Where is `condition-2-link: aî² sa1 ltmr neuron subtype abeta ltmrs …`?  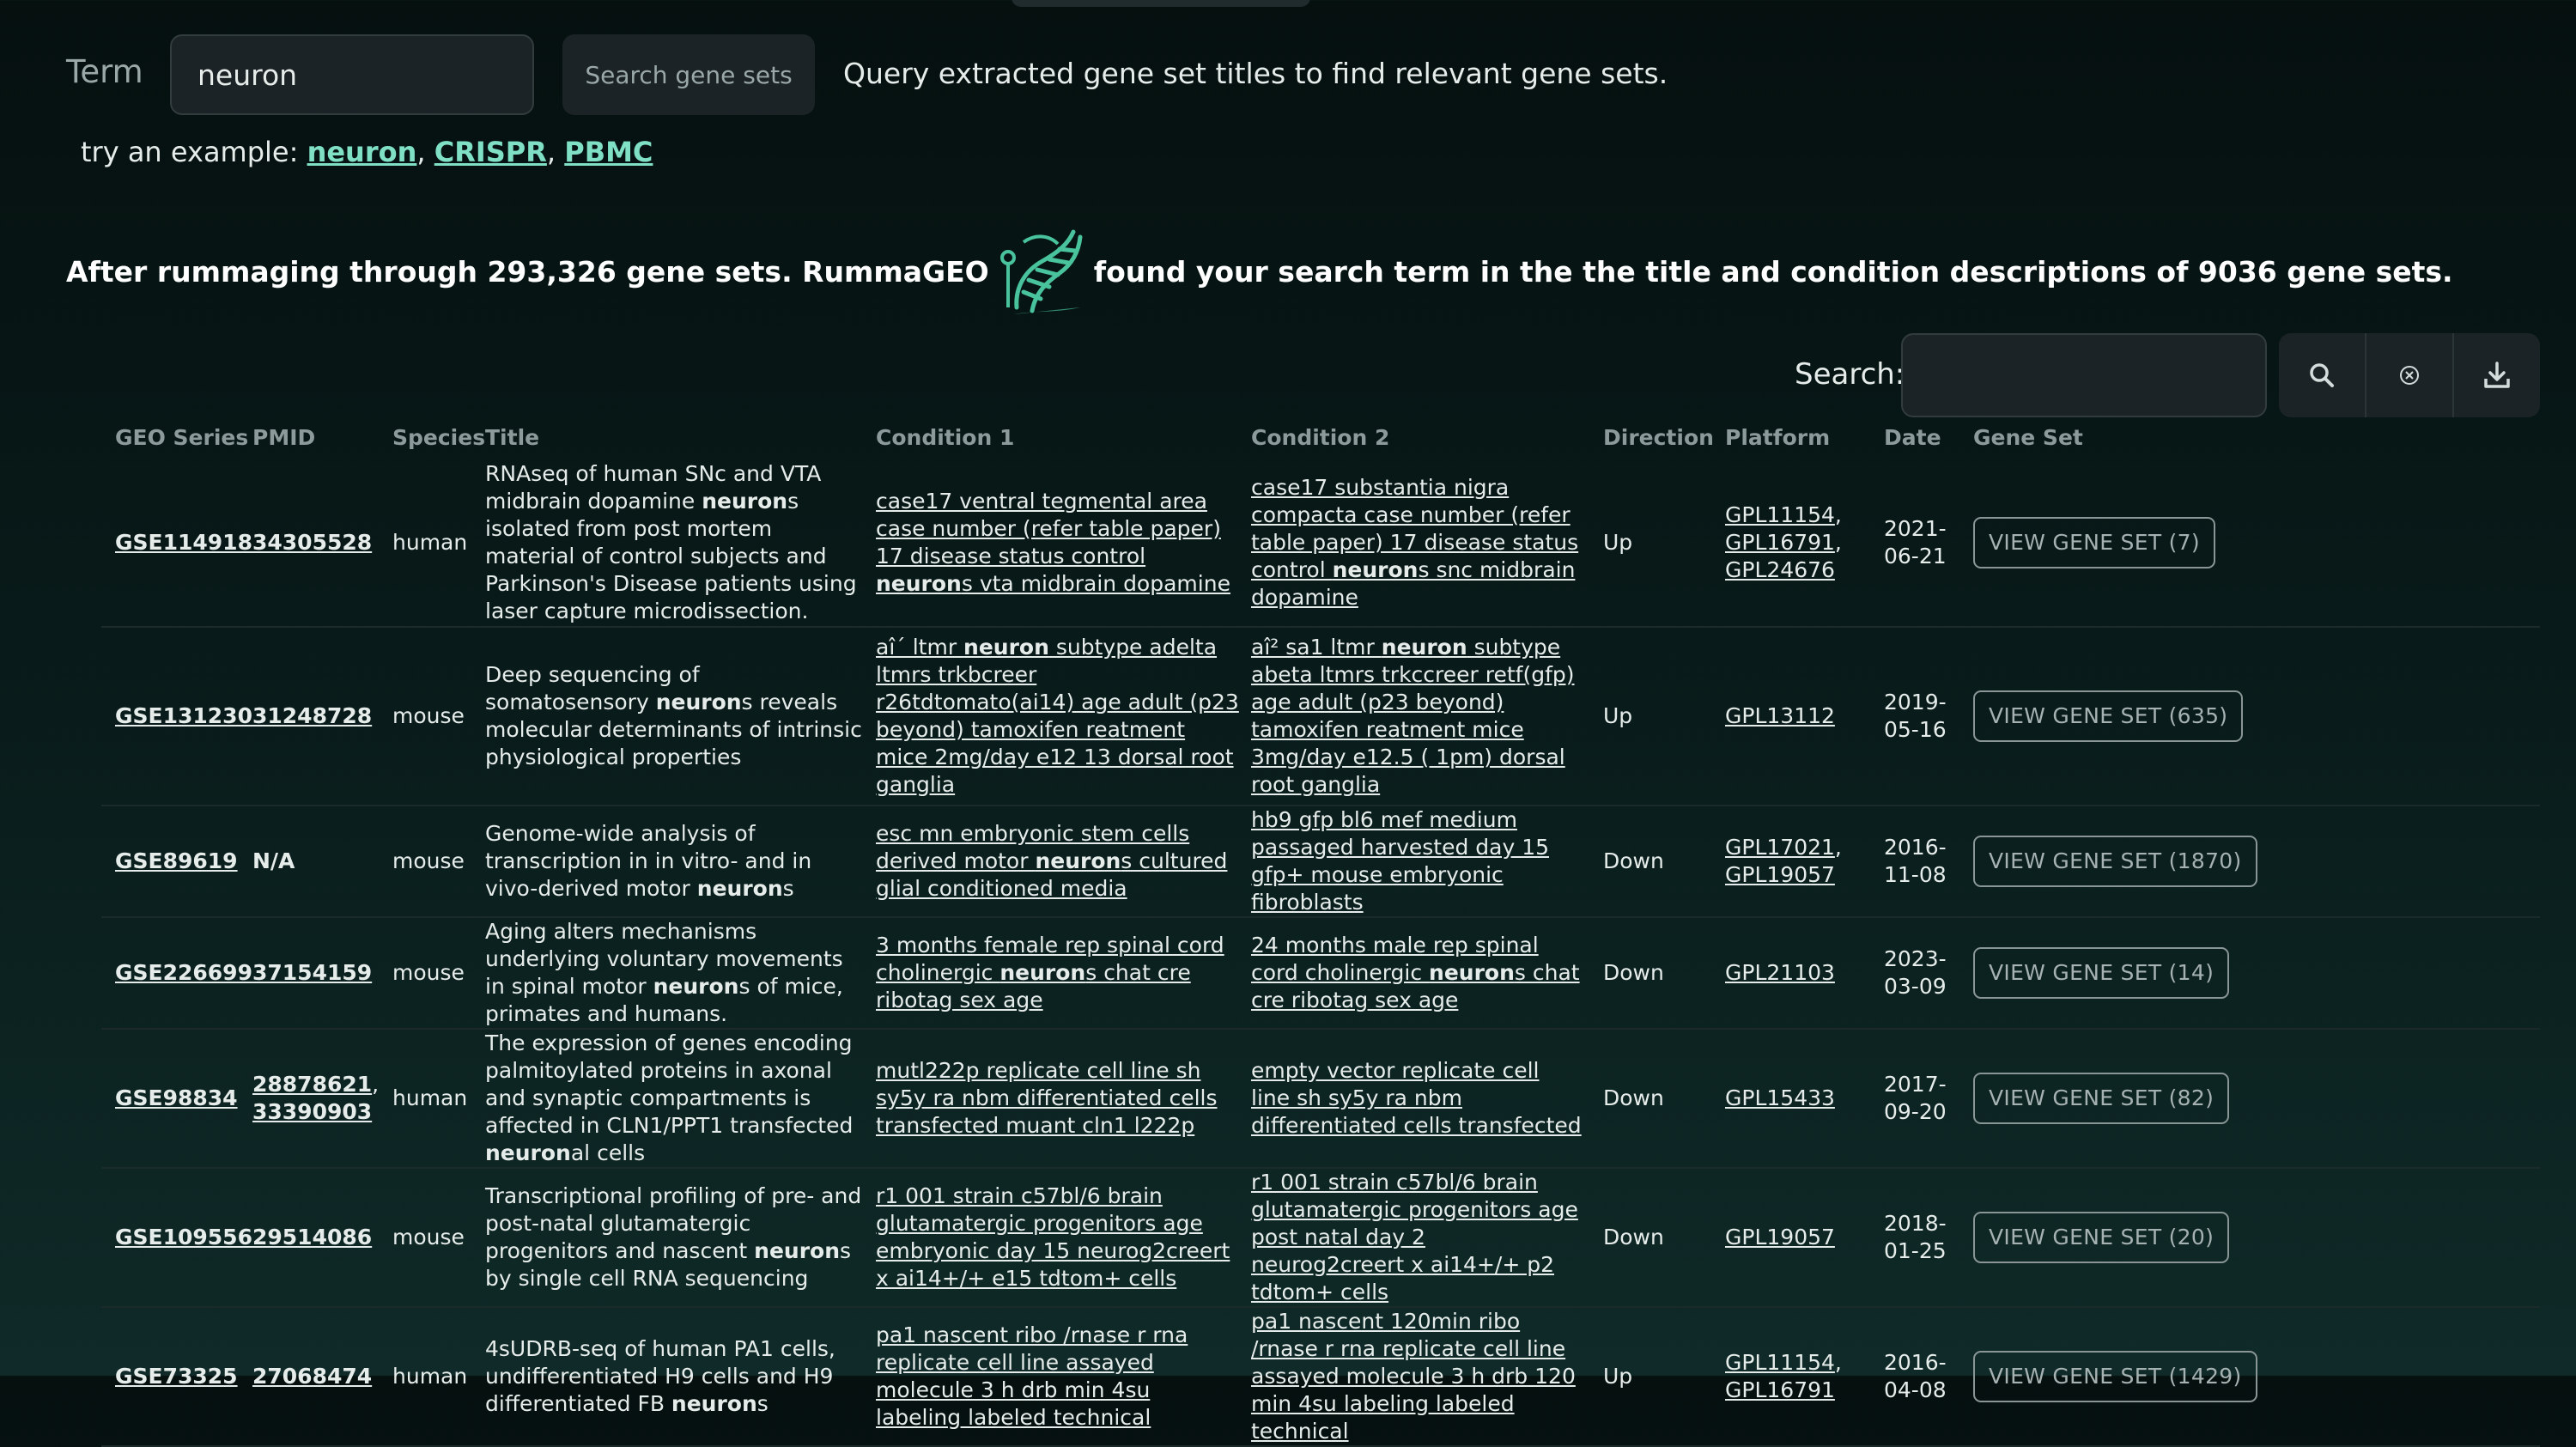 condition-2-link: aî² sa1 ltmr neuron subtype abeta ltmrs … is located at coordinates (1413, 716).